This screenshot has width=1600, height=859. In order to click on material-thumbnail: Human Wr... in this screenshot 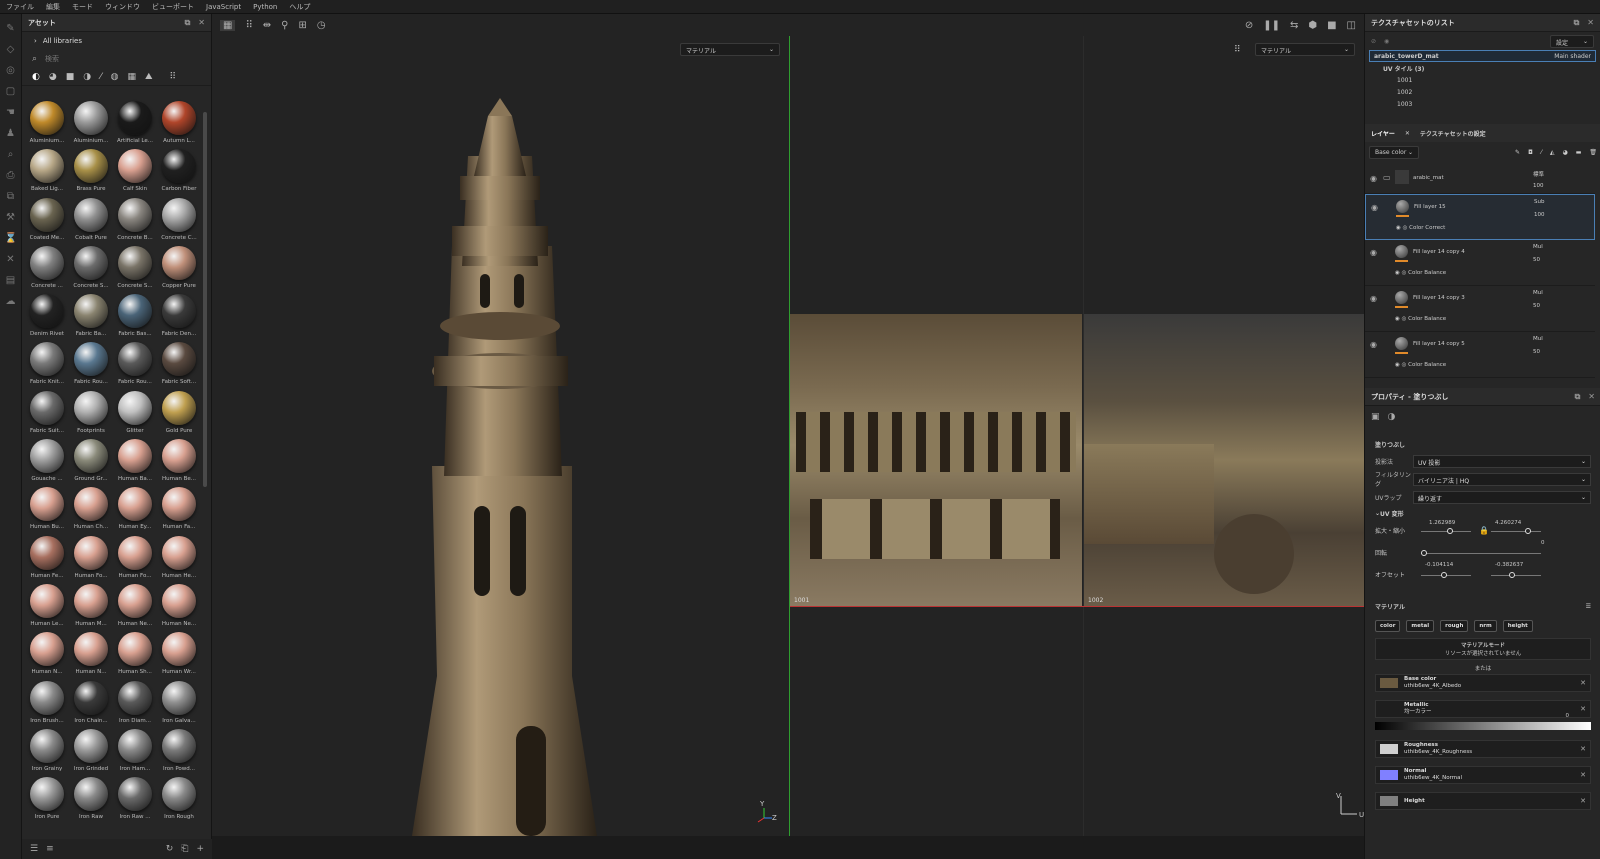, I will do `click(179, 655)`.